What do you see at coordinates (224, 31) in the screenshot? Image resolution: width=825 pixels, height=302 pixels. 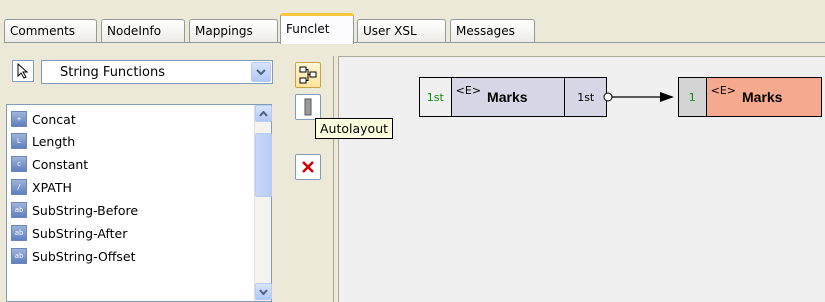 I see `tab-mappings-label: Mappings` at bounding box center [224, 31].